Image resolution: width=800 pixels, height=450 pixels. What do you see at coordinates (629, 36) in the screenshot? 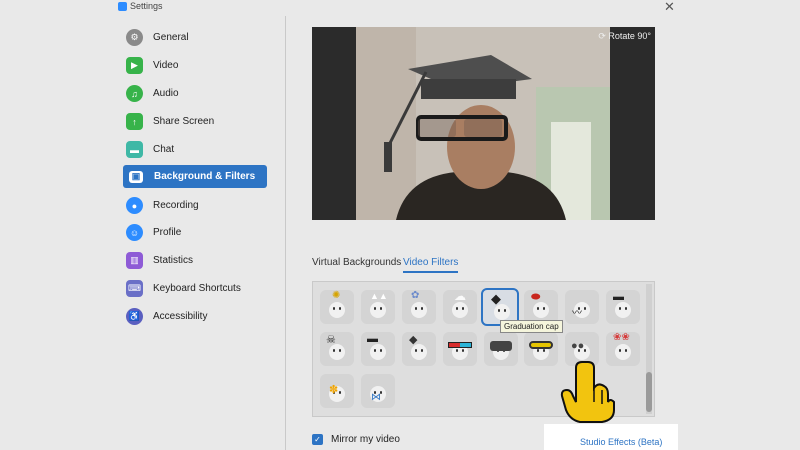
I see `rotate-label: Rotate 90°` at bounding box center [629, 36].